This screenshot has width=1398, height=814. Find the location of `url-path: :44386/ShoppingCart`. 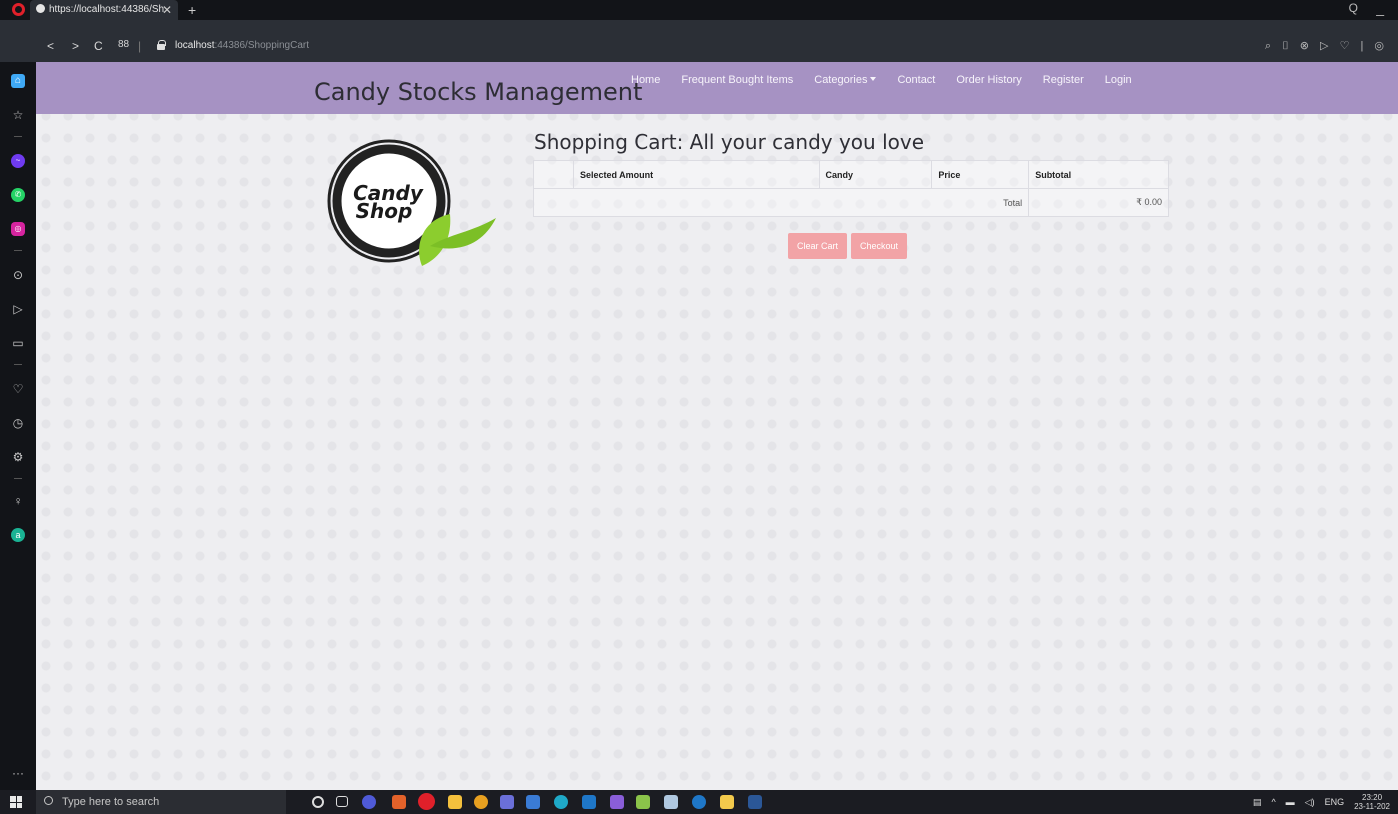

url-path: :44386/ShoppingCart is located at coordinates (261, 45).